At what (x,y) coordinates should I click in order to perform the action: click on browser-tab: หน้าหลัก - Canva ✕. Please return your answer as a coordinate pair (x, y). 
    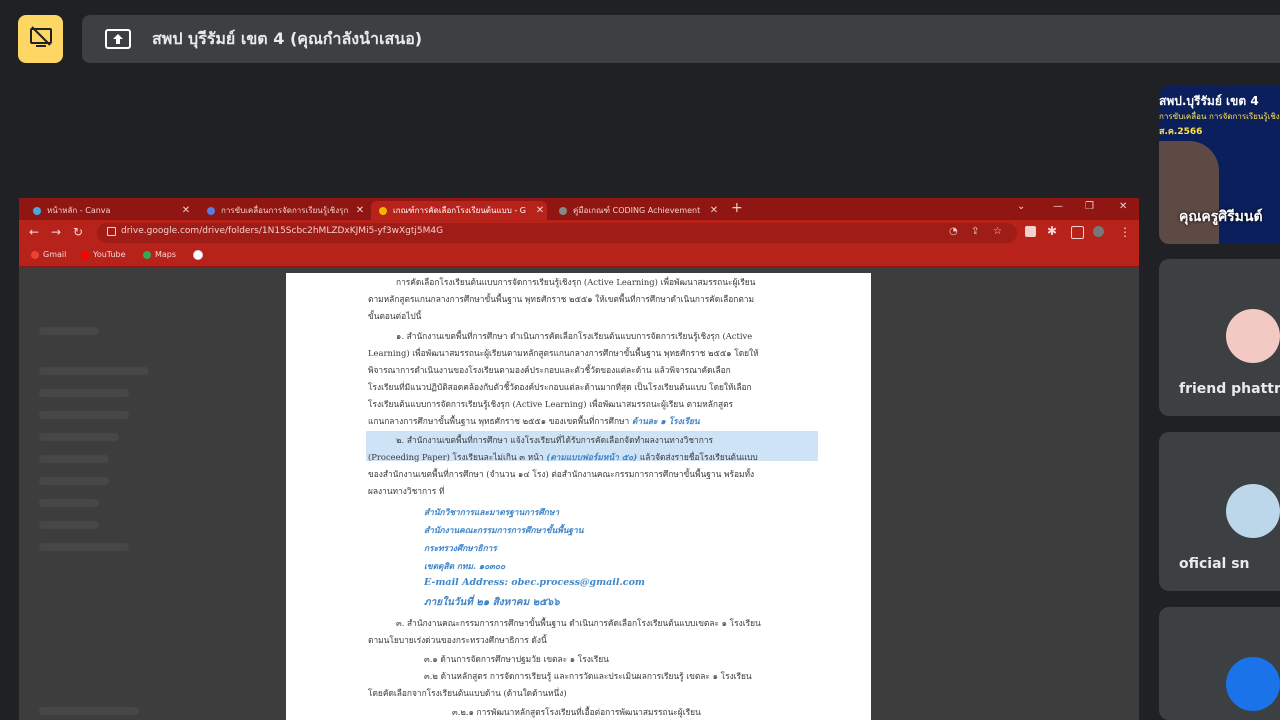
    Looking at the image, I should click on (109, 210).